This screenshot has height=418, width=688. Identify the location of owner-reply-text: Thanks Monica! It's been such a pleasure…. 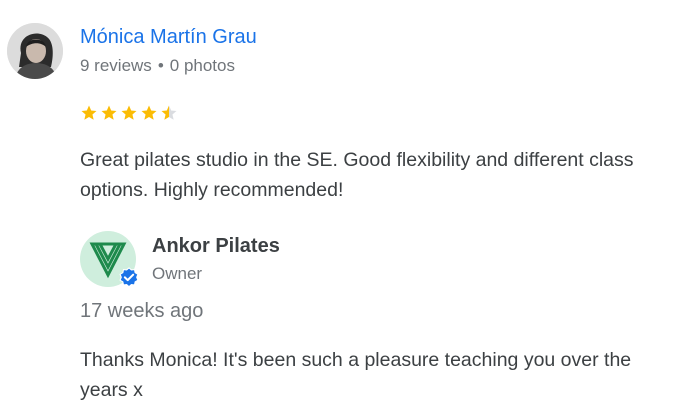
(356, 375).